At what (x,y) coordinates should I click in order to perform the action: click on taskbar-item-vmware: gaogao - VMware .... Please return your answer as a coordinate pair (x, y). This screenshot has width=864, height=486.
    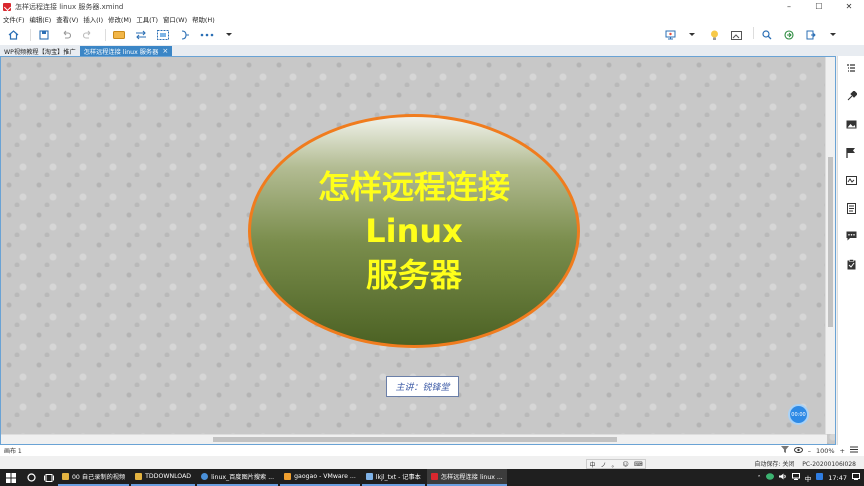
    Looking at the image, I should click on (320, 477).